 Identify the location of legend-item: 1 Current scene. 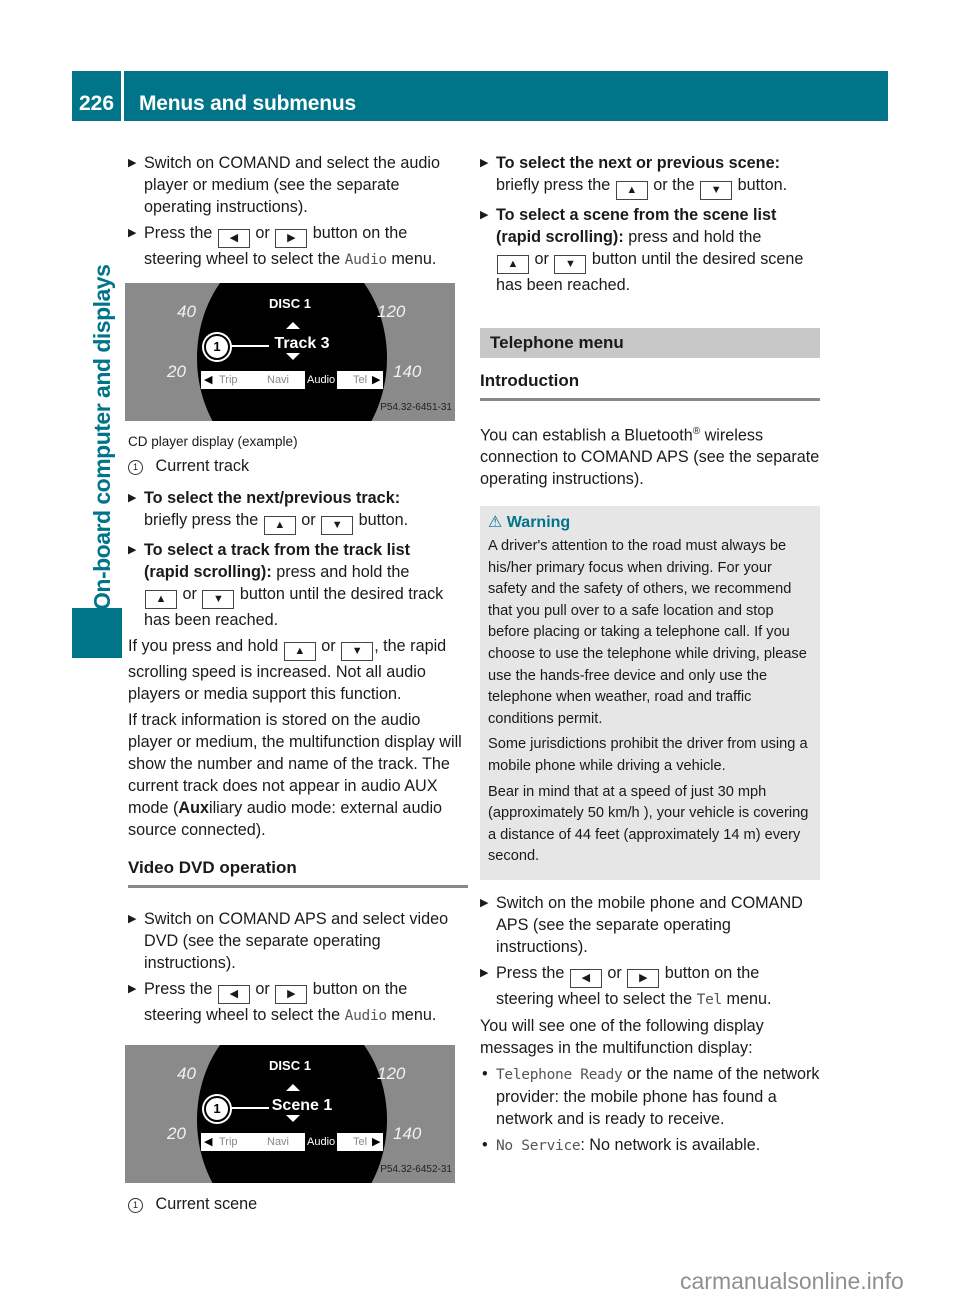
(298, 1204).